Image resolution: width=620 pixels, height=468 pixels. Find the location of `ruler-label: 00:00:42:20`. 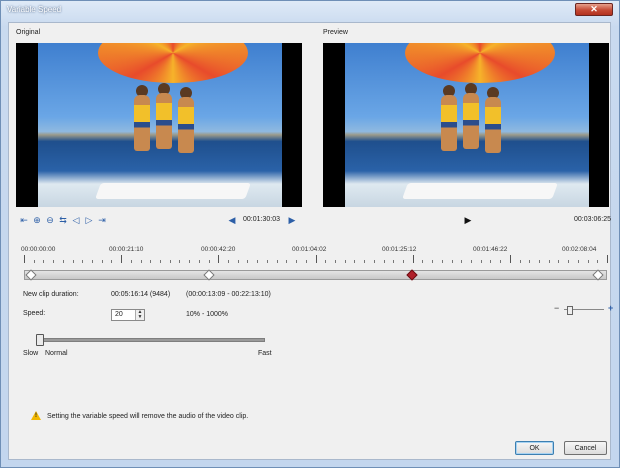

ruler-label: 00:00:42:20 is located at coordinates (218, 249).